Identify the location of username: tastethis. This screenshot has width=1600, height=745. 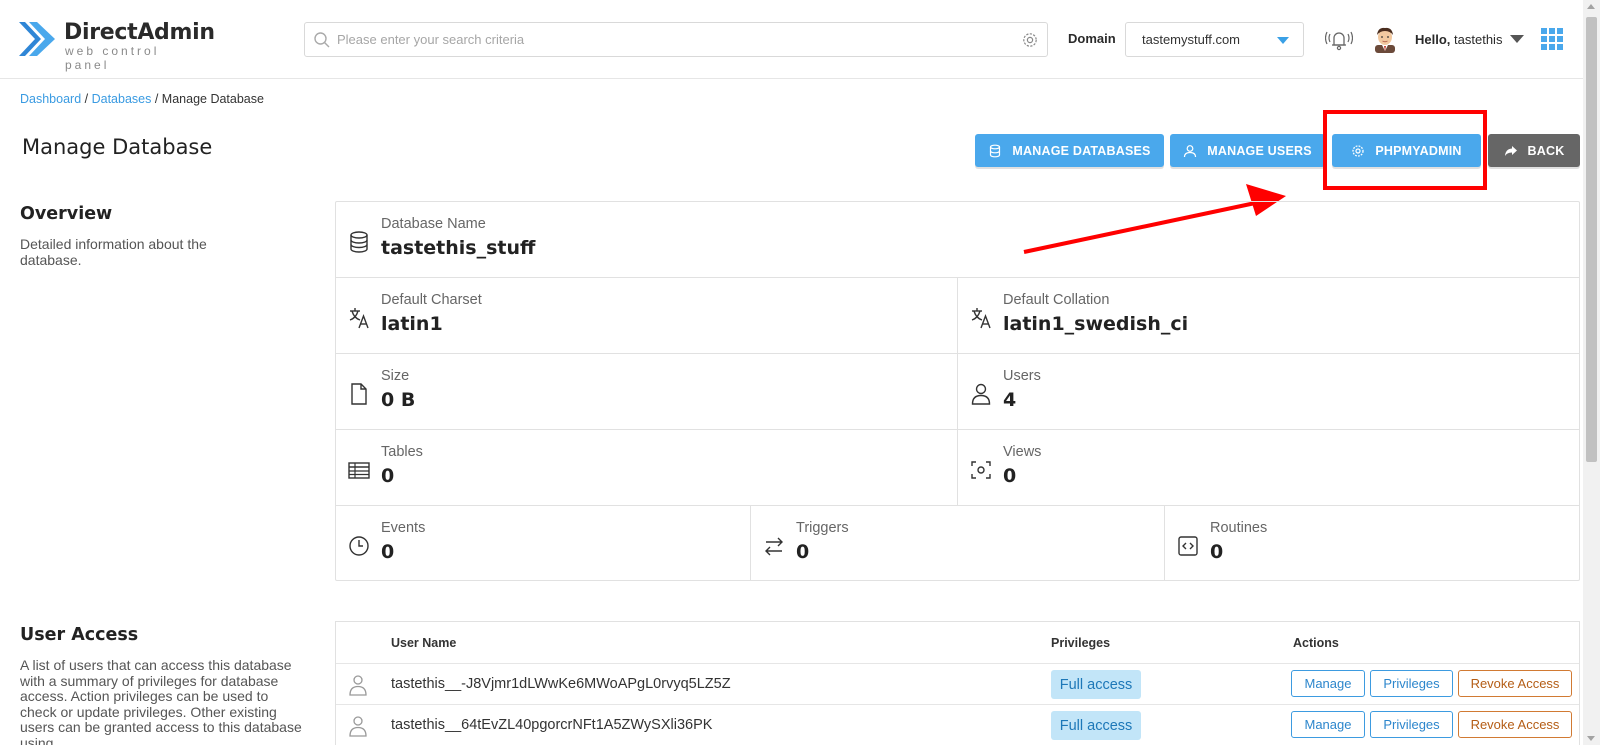
(1478, 39).